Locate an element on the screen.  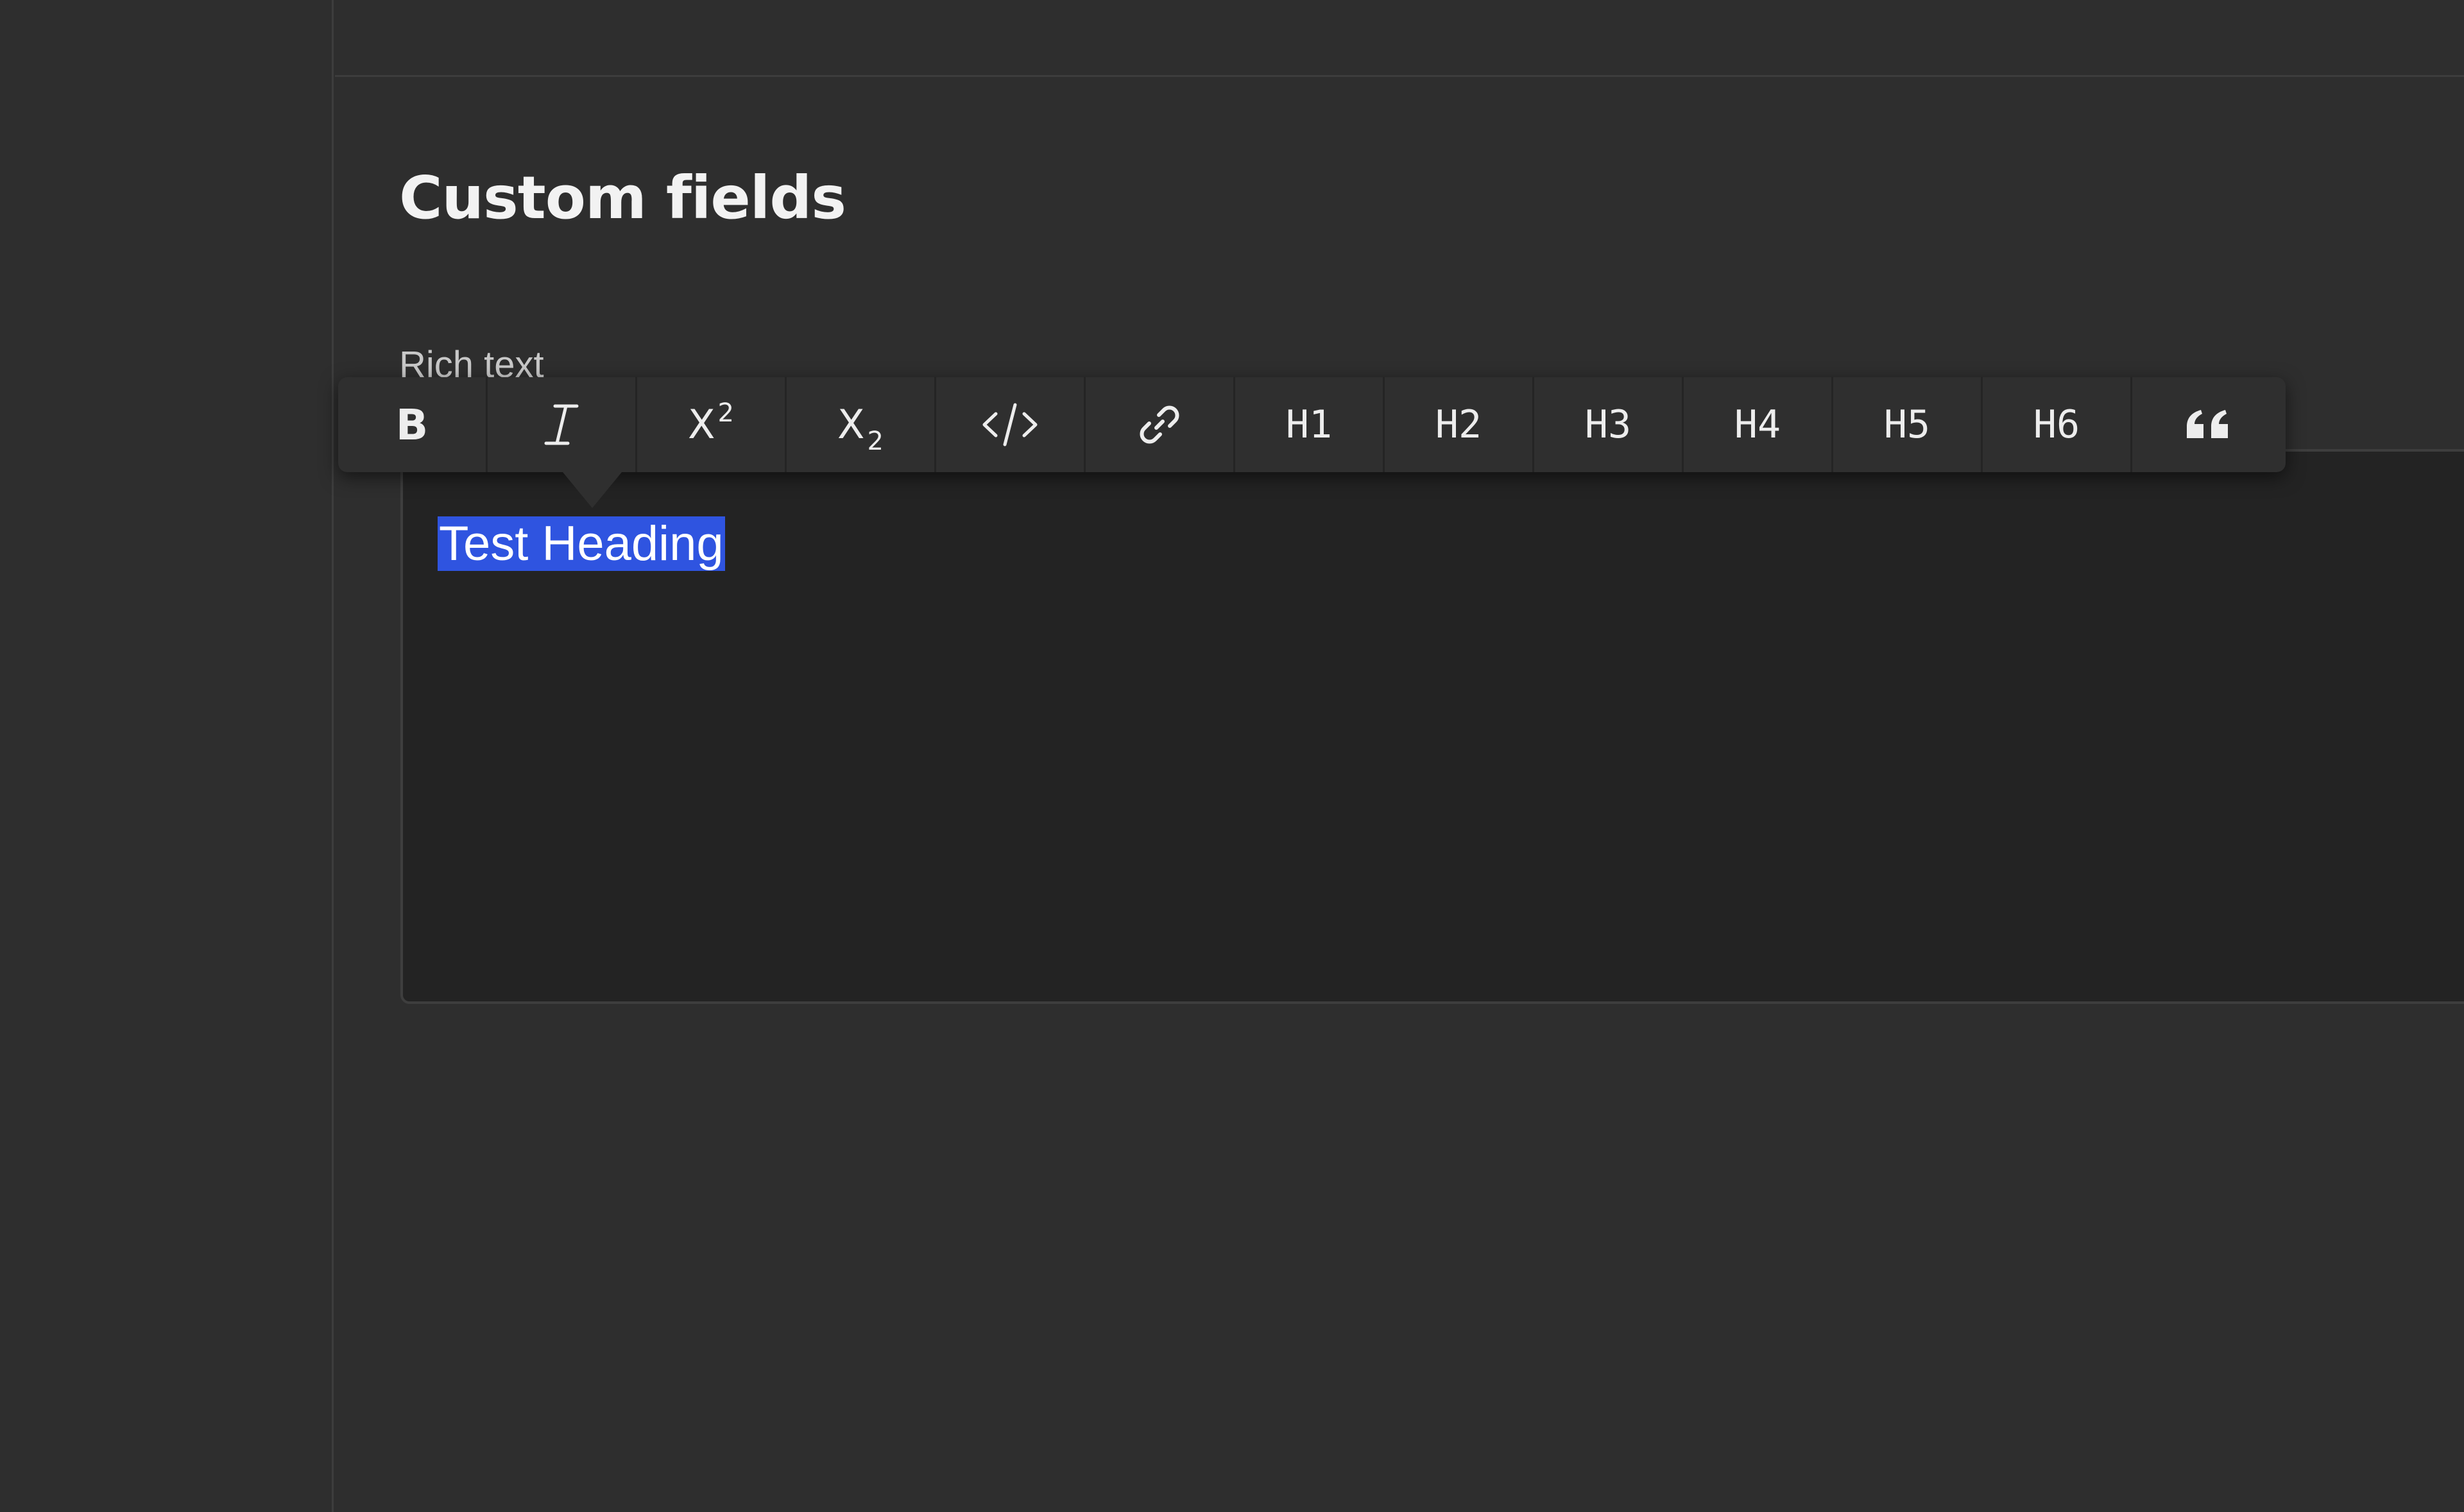
bold-button: B is located at coordinates (413, 425).